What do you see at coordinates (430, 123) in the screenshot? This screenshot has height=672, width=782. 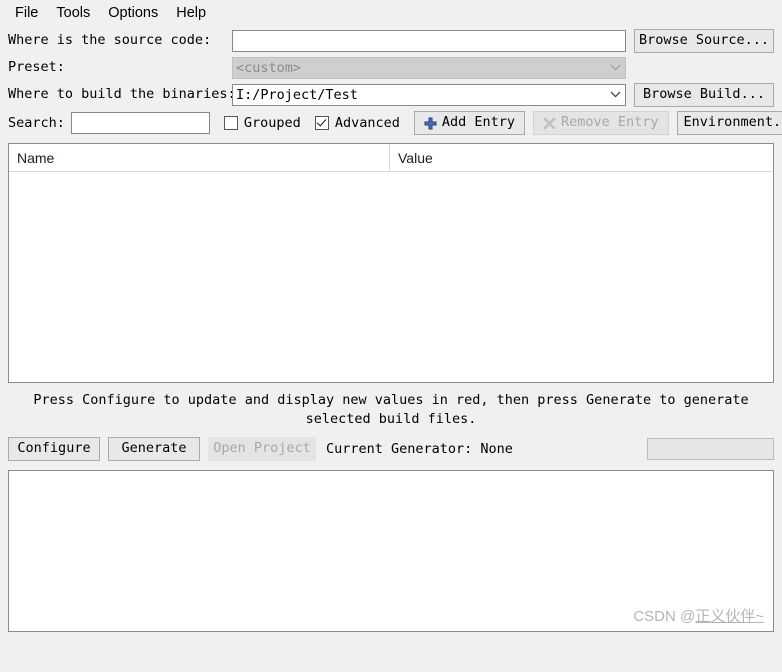 I see `plus-icon` at bounding box center [430, 123].